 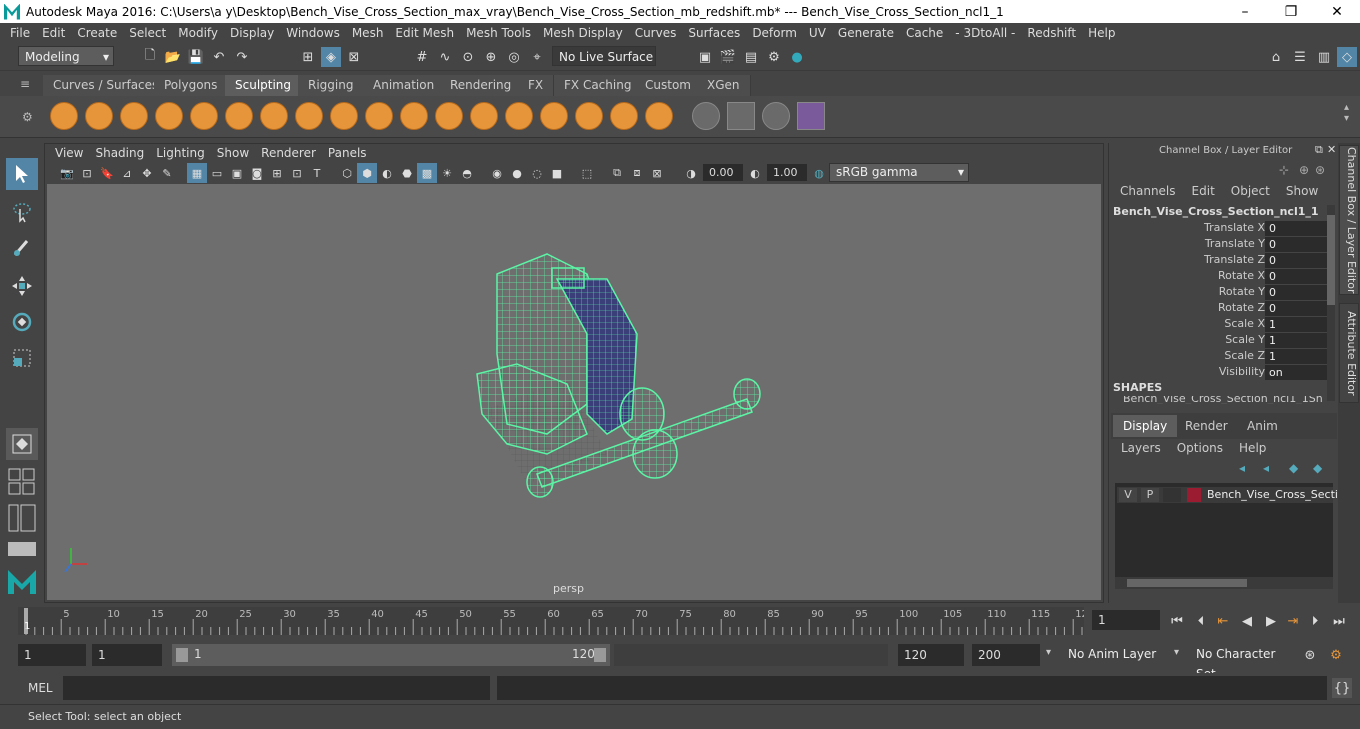 I want to click on tab-curves-surfaces: Curves / Surfaces, so click(x=106, y=85).